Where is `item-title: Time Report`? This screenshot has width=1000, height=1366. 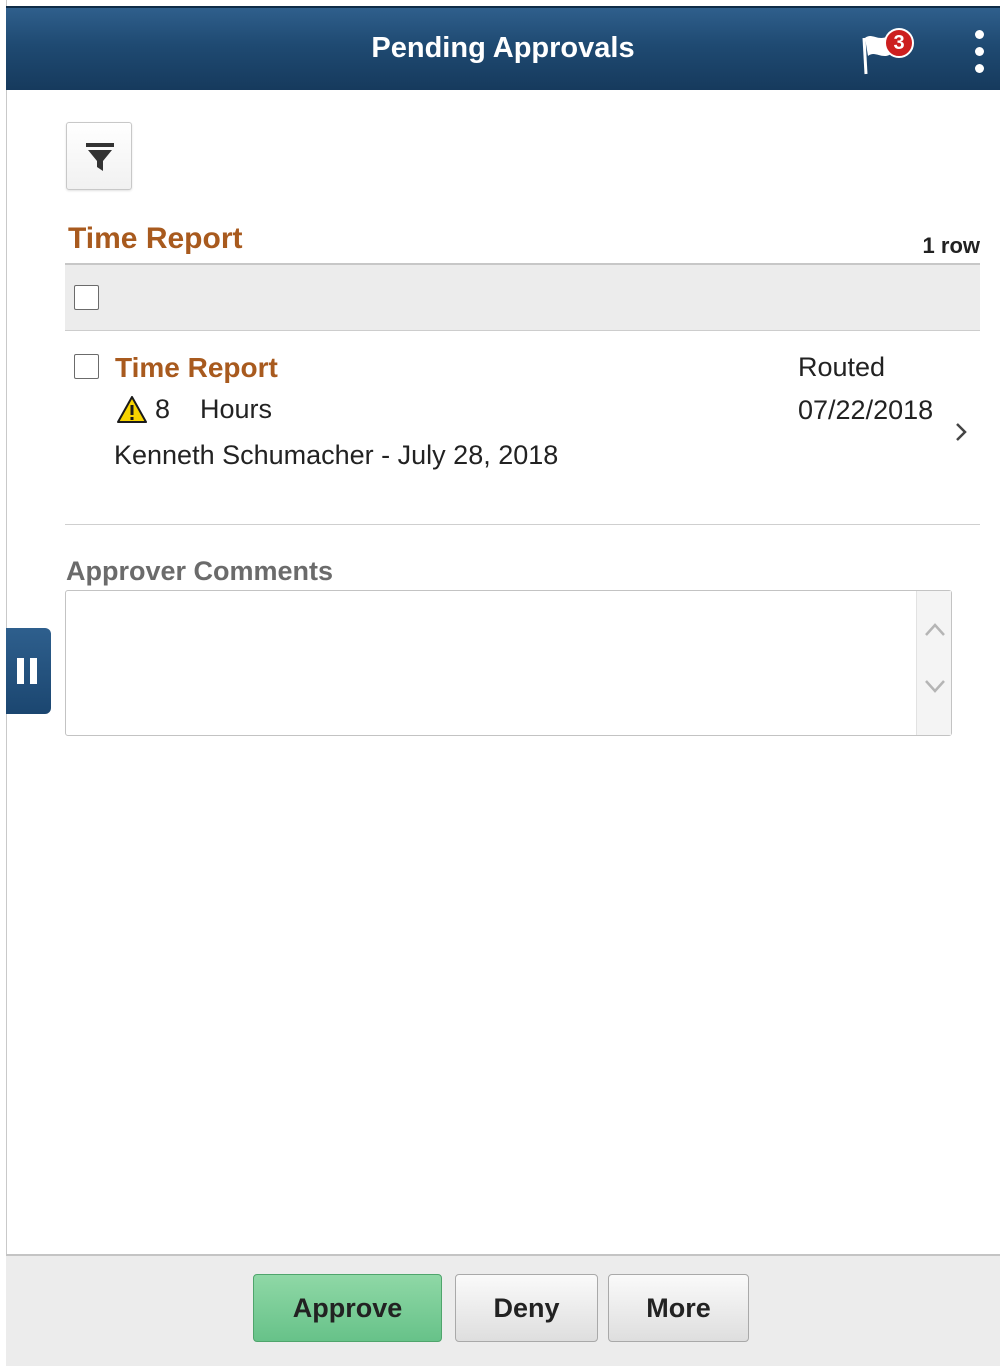
item-title: Time Report is located at coordinates (196, 368).